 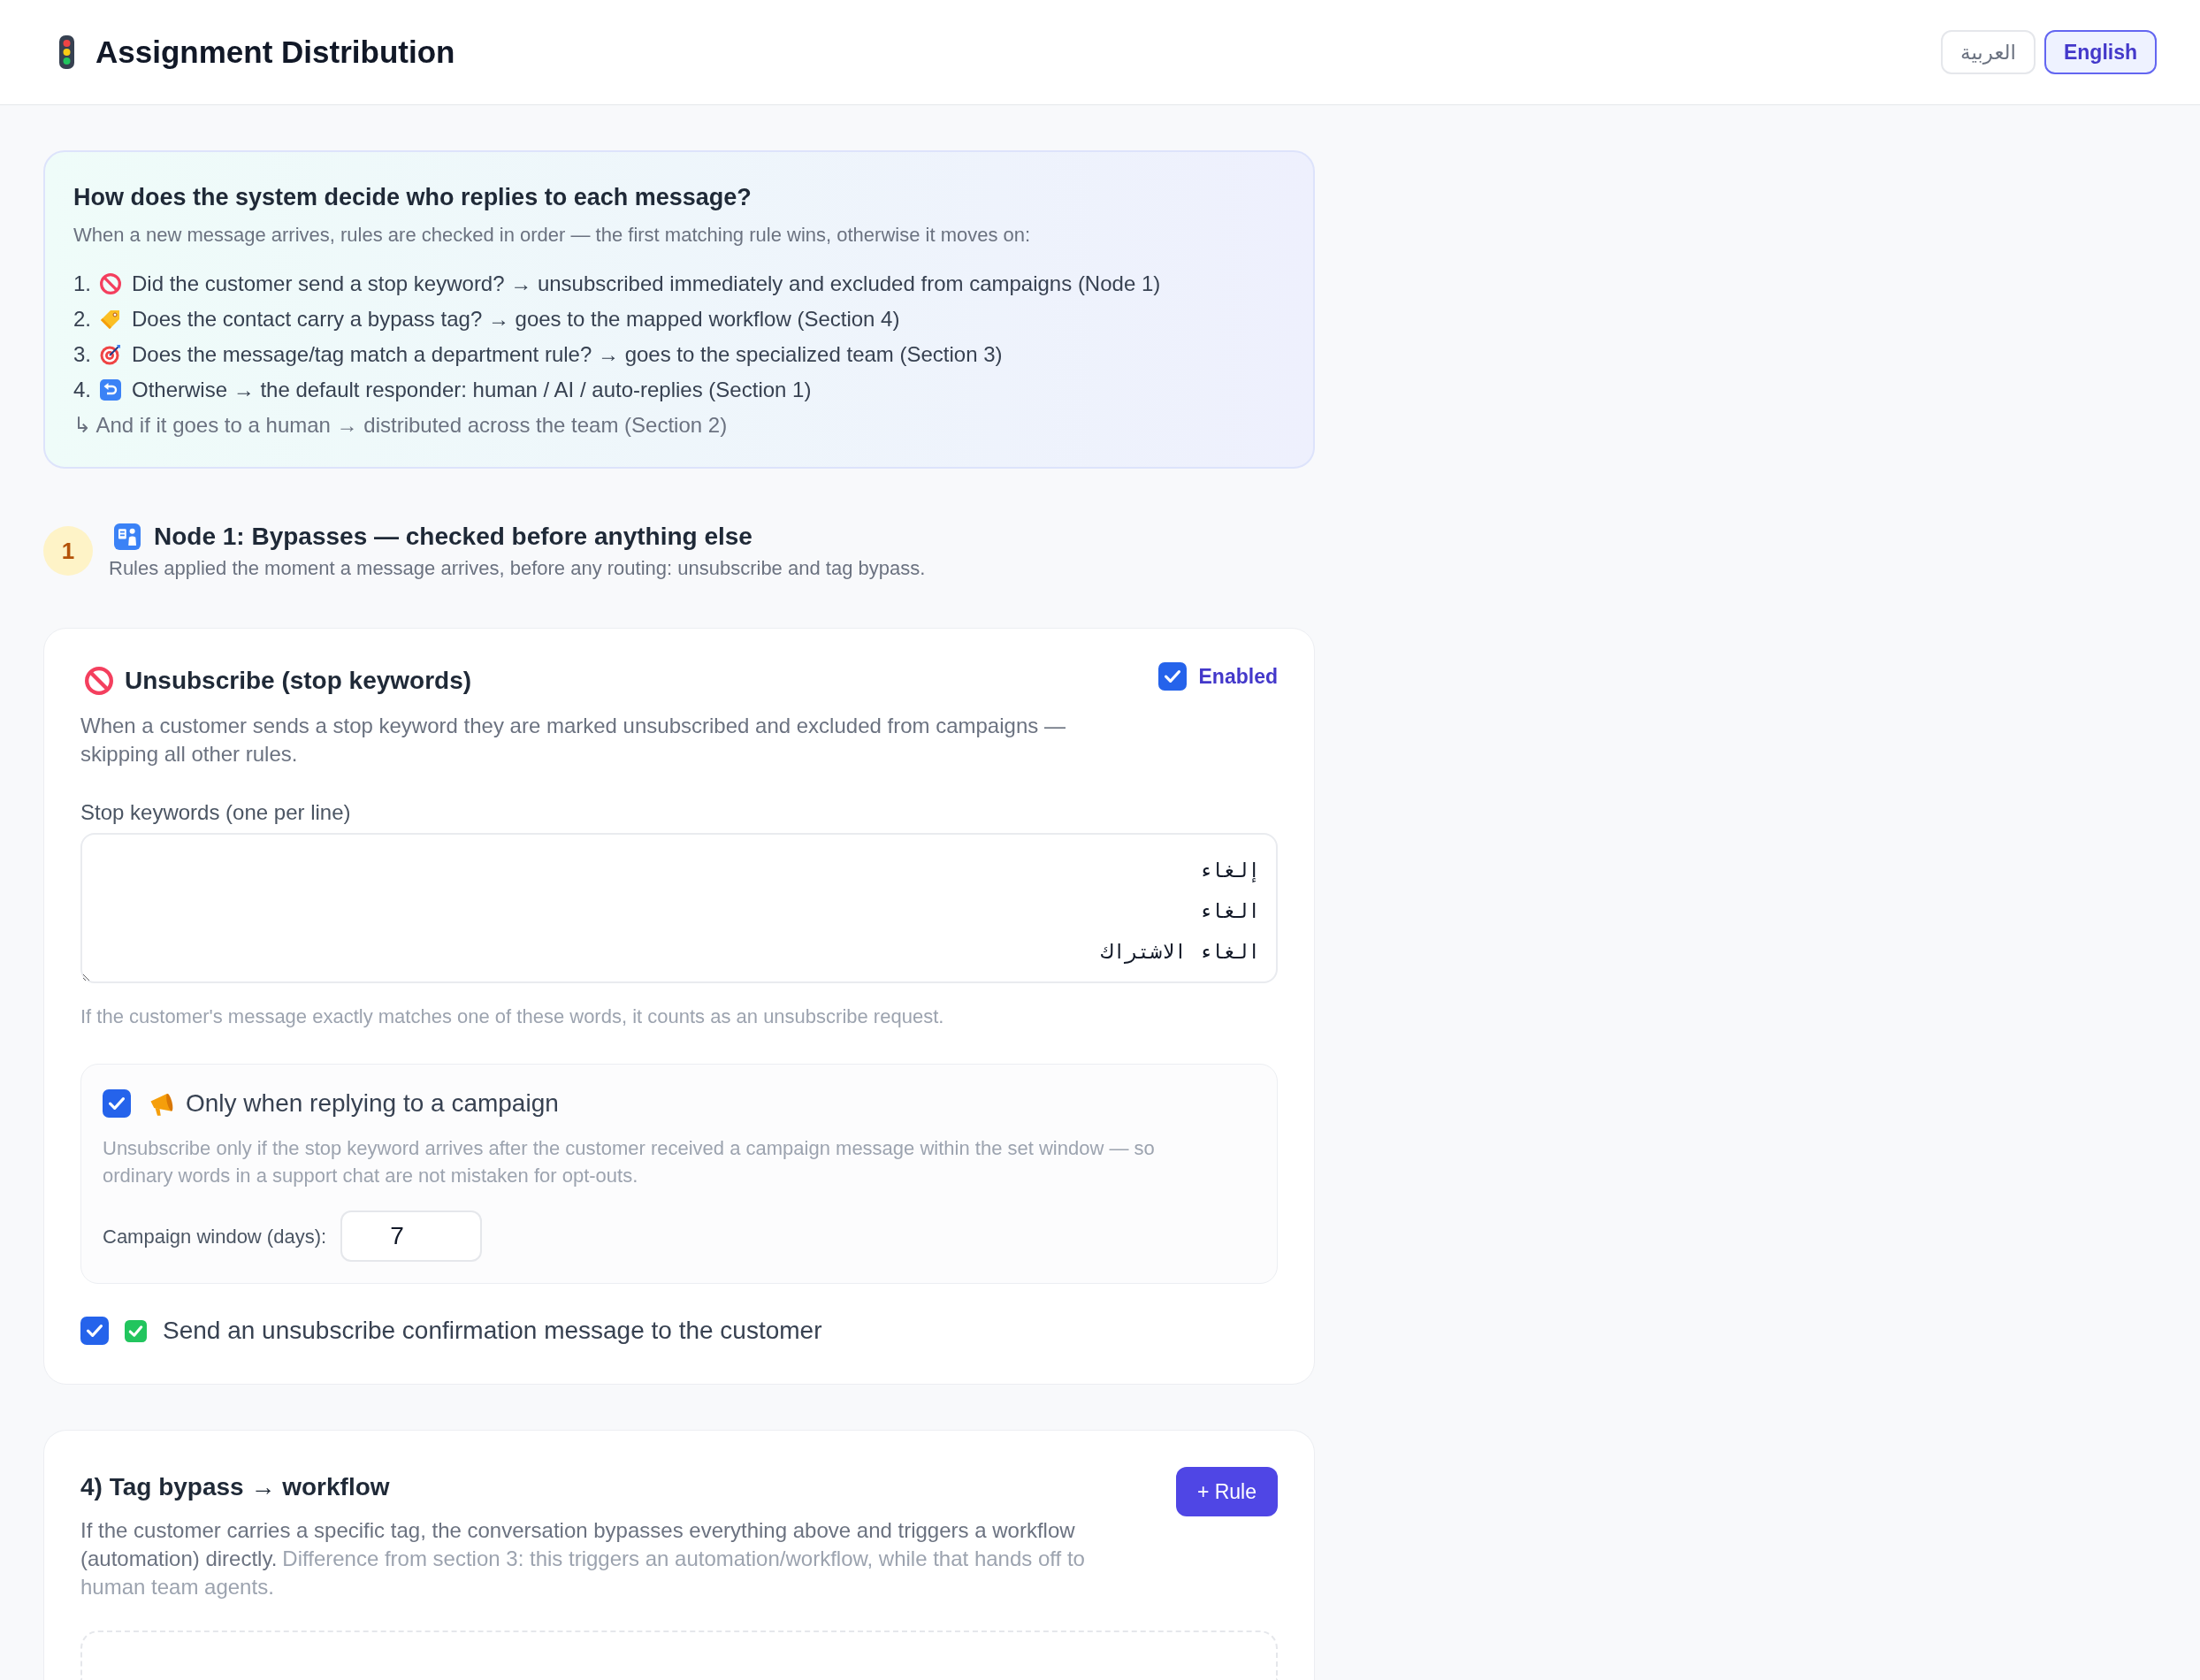 I want to click on page-title: Assignment Distribution, so click(x=275, y=52).